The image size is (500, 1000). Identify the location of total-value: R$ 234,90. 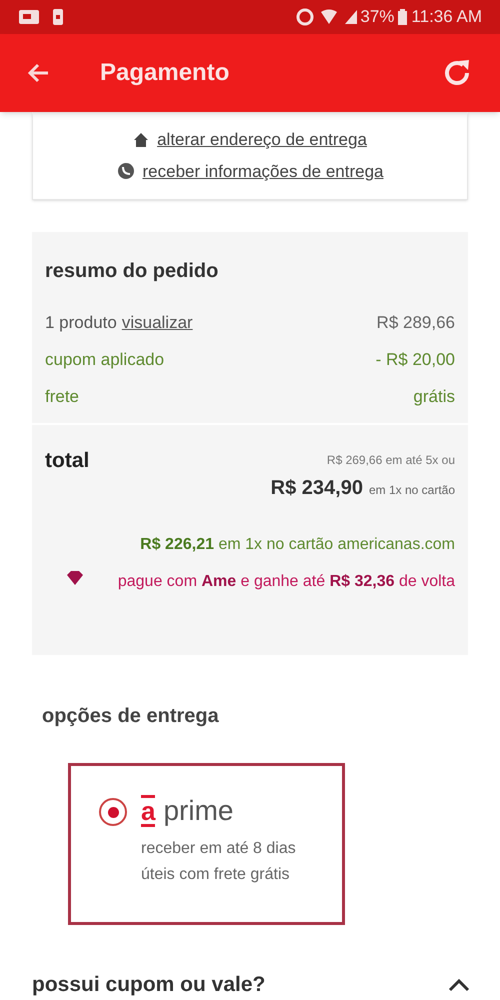
(316, 488).